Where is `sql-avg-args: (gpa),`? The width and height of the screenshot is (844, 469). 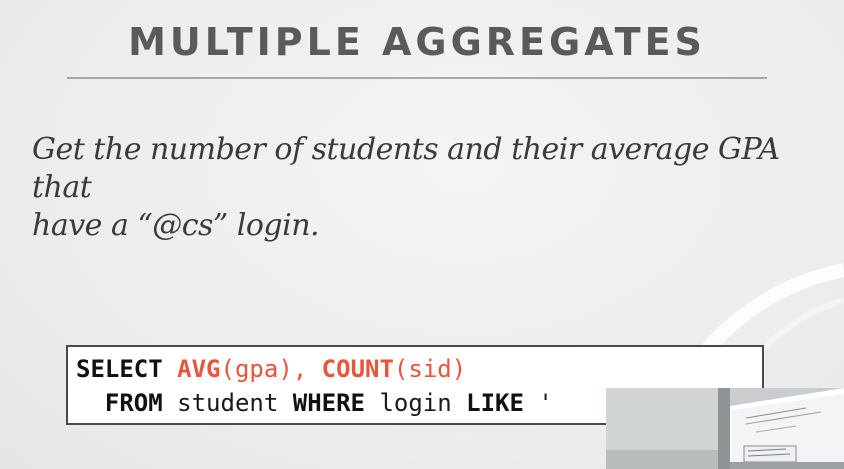 sql-avg-args: (gpa), is located at coordinates (271, 369).